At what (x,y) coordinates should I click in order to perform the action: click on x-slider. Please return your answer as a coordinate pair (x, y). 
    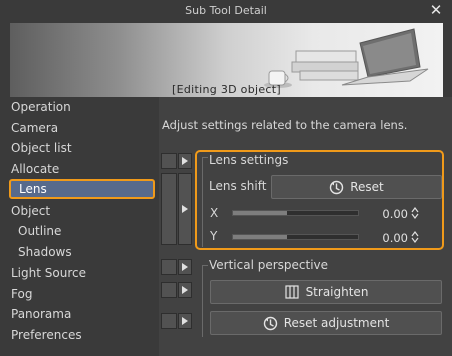
    Looking at the image, I should click on (295, 213).